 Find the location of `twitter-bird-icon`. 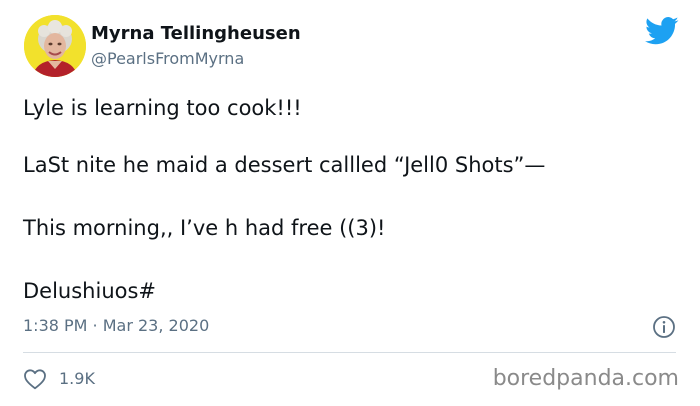

twitter-bird-icon is located at coordinates (662, 31).